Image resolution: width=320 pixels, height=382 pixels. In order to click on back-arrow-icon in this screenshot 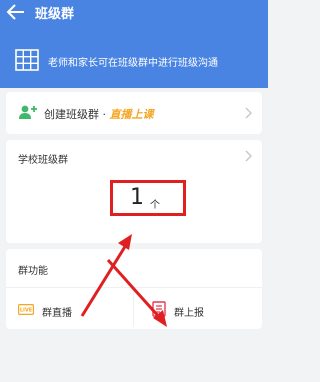, I will do `click(16, 12)`.